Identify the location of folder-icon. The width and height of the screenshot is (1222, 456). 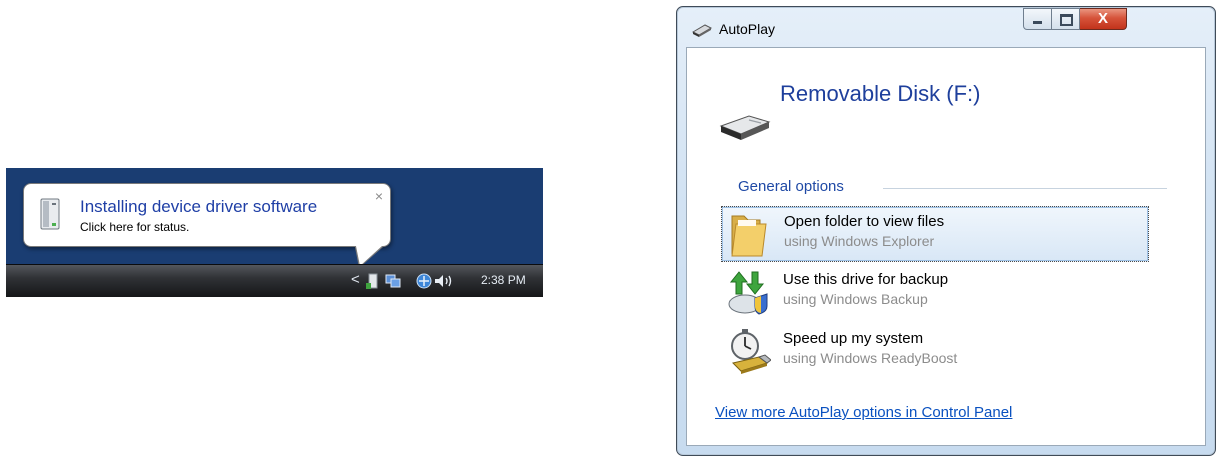
(749, 236).